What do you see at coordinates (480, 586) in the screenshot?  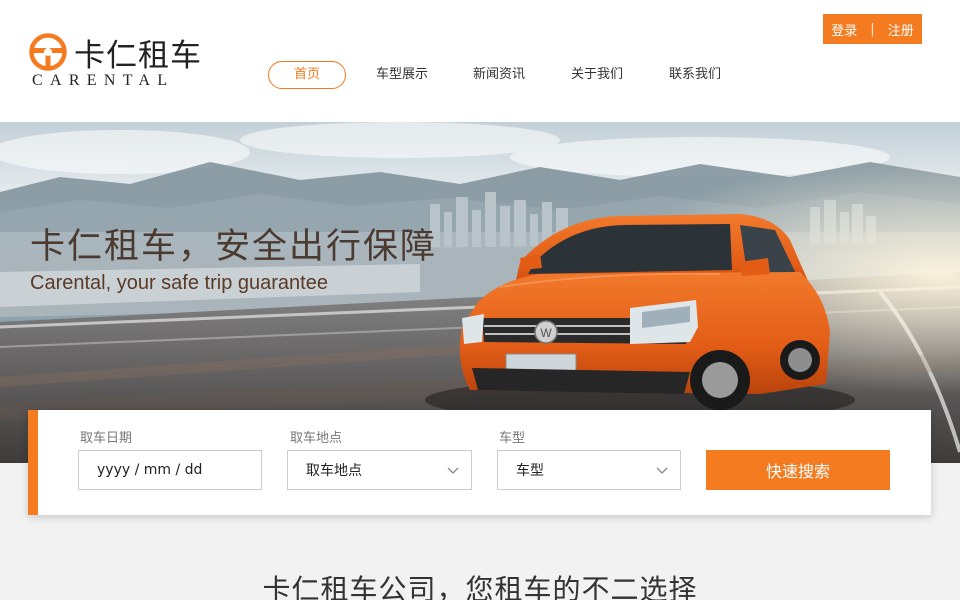 I see `section-title: 卡仁租车公司，您租车的不二选择` at bounding box center [480, 586].